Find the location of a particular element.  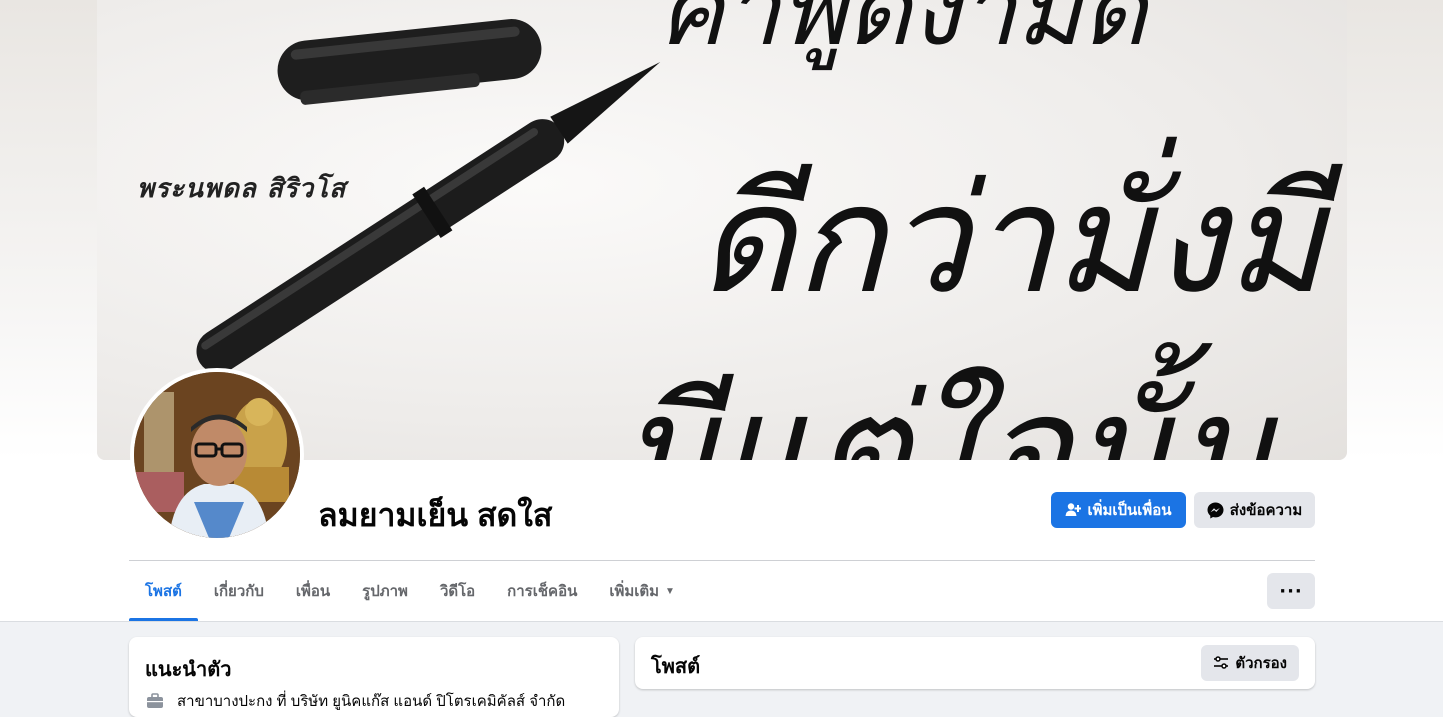

messenger-icon is located at coordinates (1215, 510).